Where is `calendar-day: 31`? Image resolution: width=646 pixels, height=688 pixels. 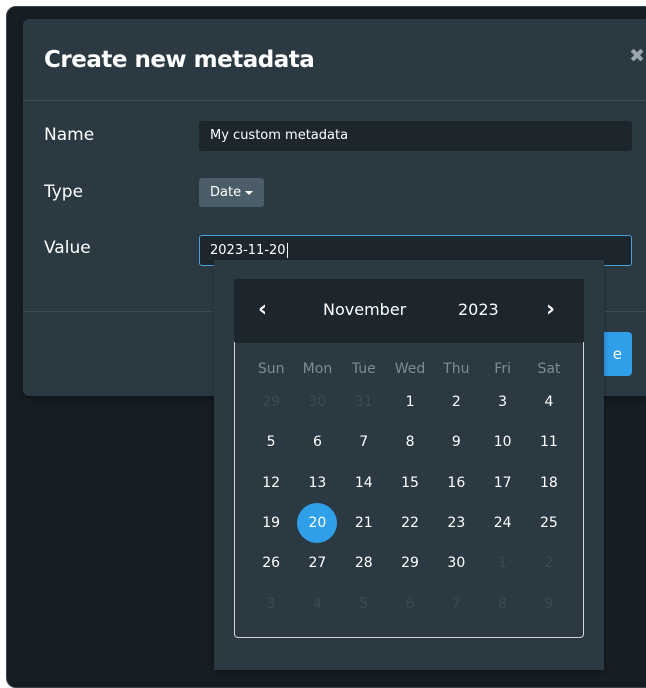
calendar-day: 31 is located at coordinates (364, 402).